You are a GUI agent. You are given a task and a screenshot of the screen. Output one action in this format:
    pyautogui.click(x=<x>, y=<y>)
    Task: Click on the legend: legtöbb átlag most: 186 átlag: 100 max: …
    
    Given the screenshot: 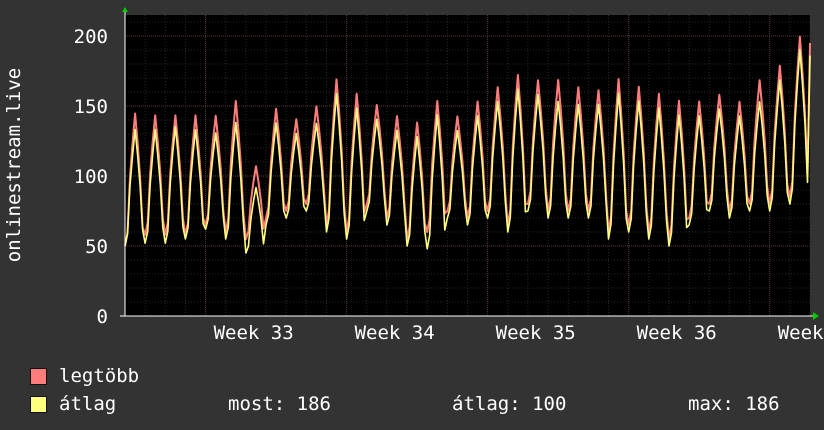 What is the action you would take?
    pyautogui.click(x=420, y=390)
    